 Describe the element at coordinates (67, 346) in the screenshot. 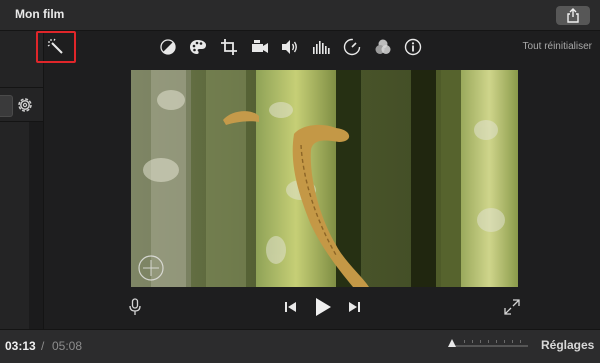

I see `total-time: 05:08` at that location.